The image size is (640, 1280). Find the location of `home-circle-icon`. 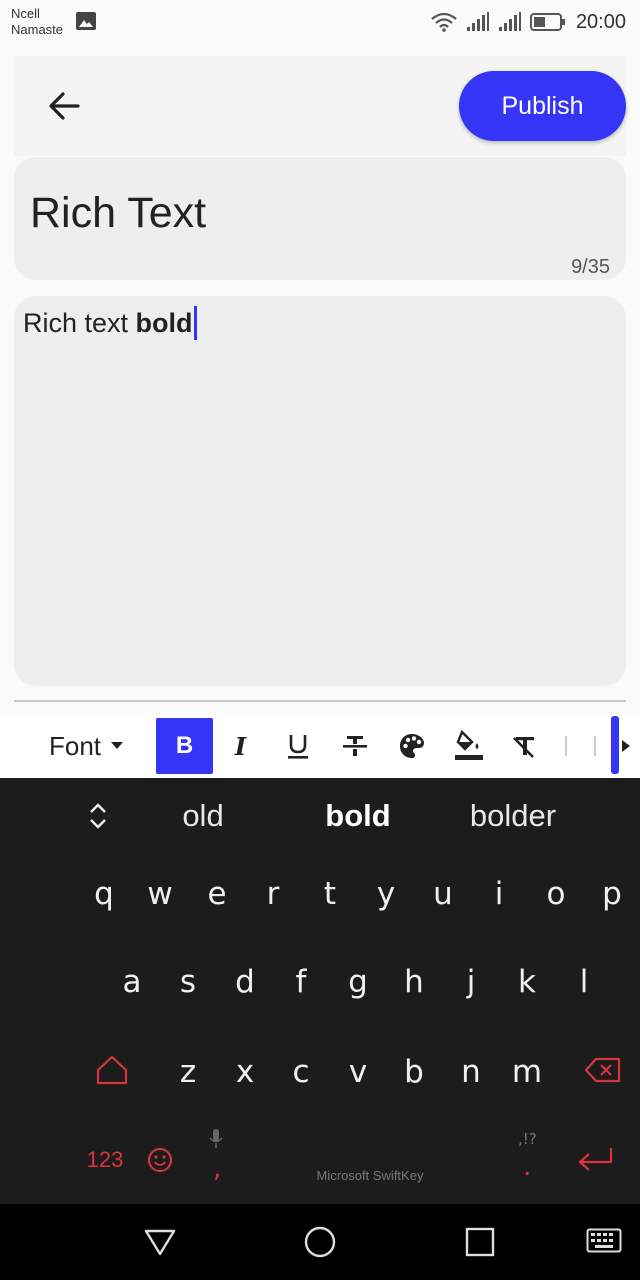

home-circle-icon is located at coordinates (320, 1242).